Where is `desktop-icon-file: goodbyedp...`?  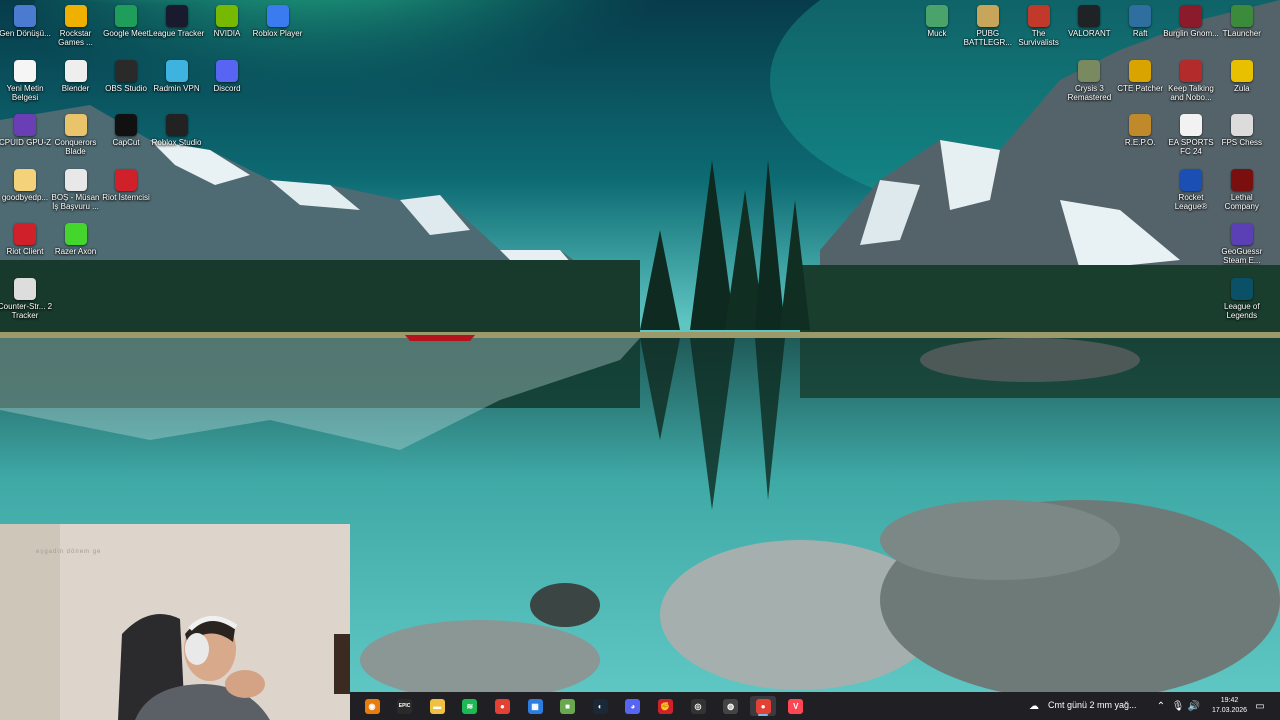
desktop-icon-file: goodbyedp... is located at coordinates (25, 185).